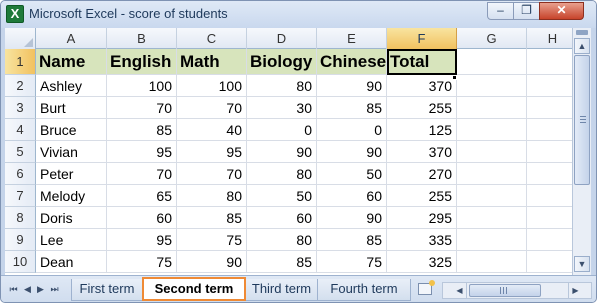  I want to click on cell-f6: 270, so click(422, 174).